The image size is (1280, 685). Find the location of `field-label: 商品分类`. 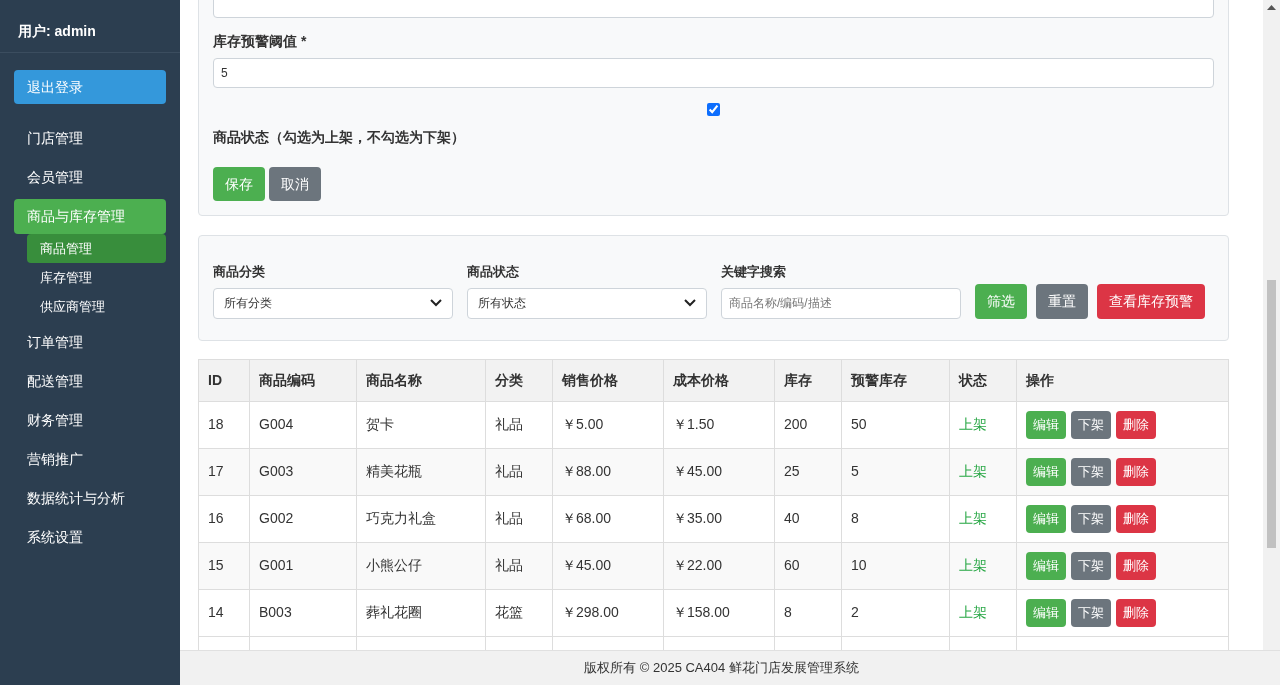

field-label: 商品分类 is located at coordinates (239, 272).